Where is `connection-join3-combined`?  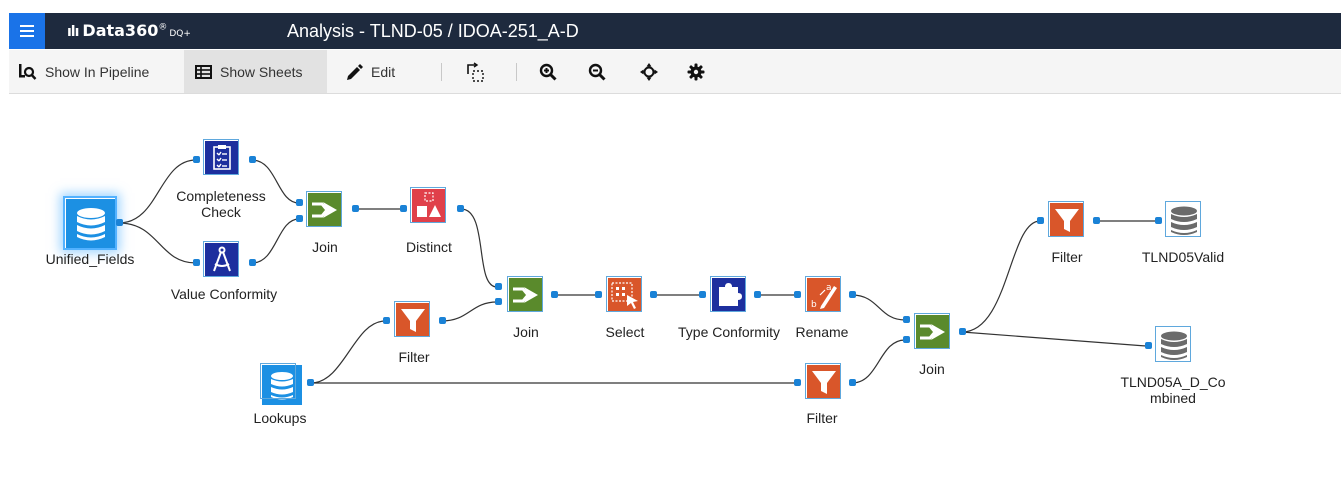
connection-join3-combined is located at coordinates (1054, 339).